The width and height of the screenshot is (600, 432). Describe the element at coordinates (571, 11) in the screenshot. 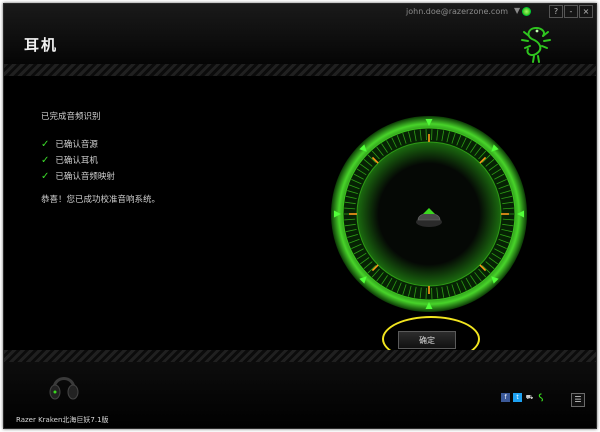

I see `minimize-button: -` at that location.